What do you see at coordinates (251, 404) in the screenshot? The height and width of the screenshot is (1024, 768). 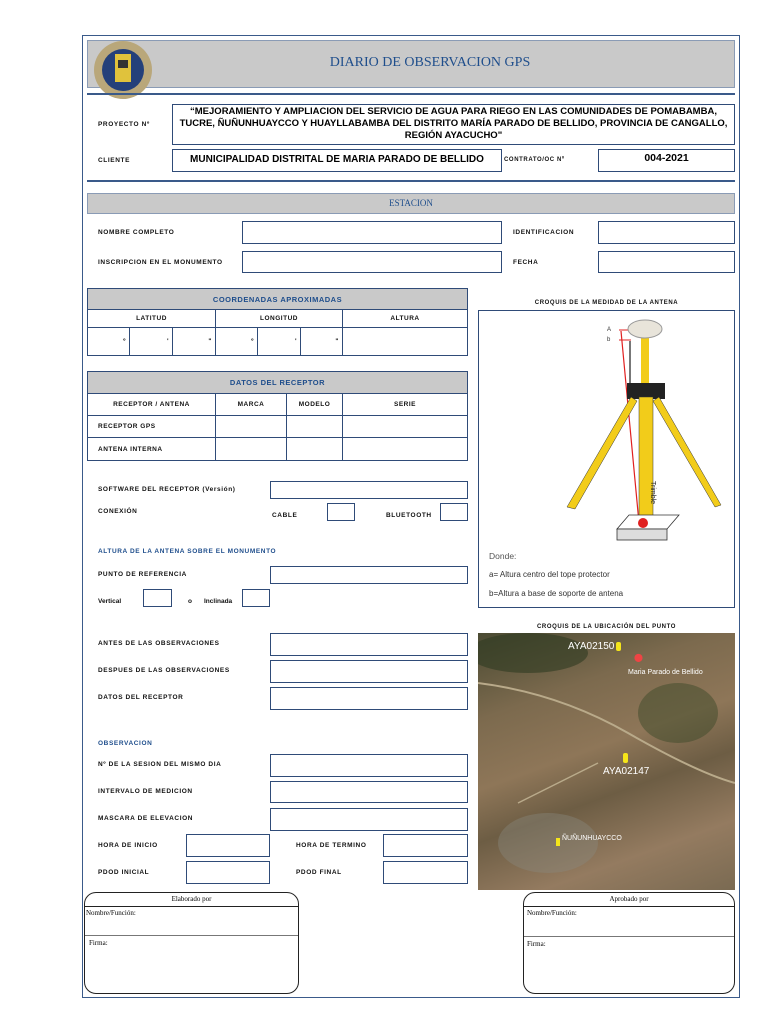 I see `col-header: MARCA` at bounding box center [251, 404].